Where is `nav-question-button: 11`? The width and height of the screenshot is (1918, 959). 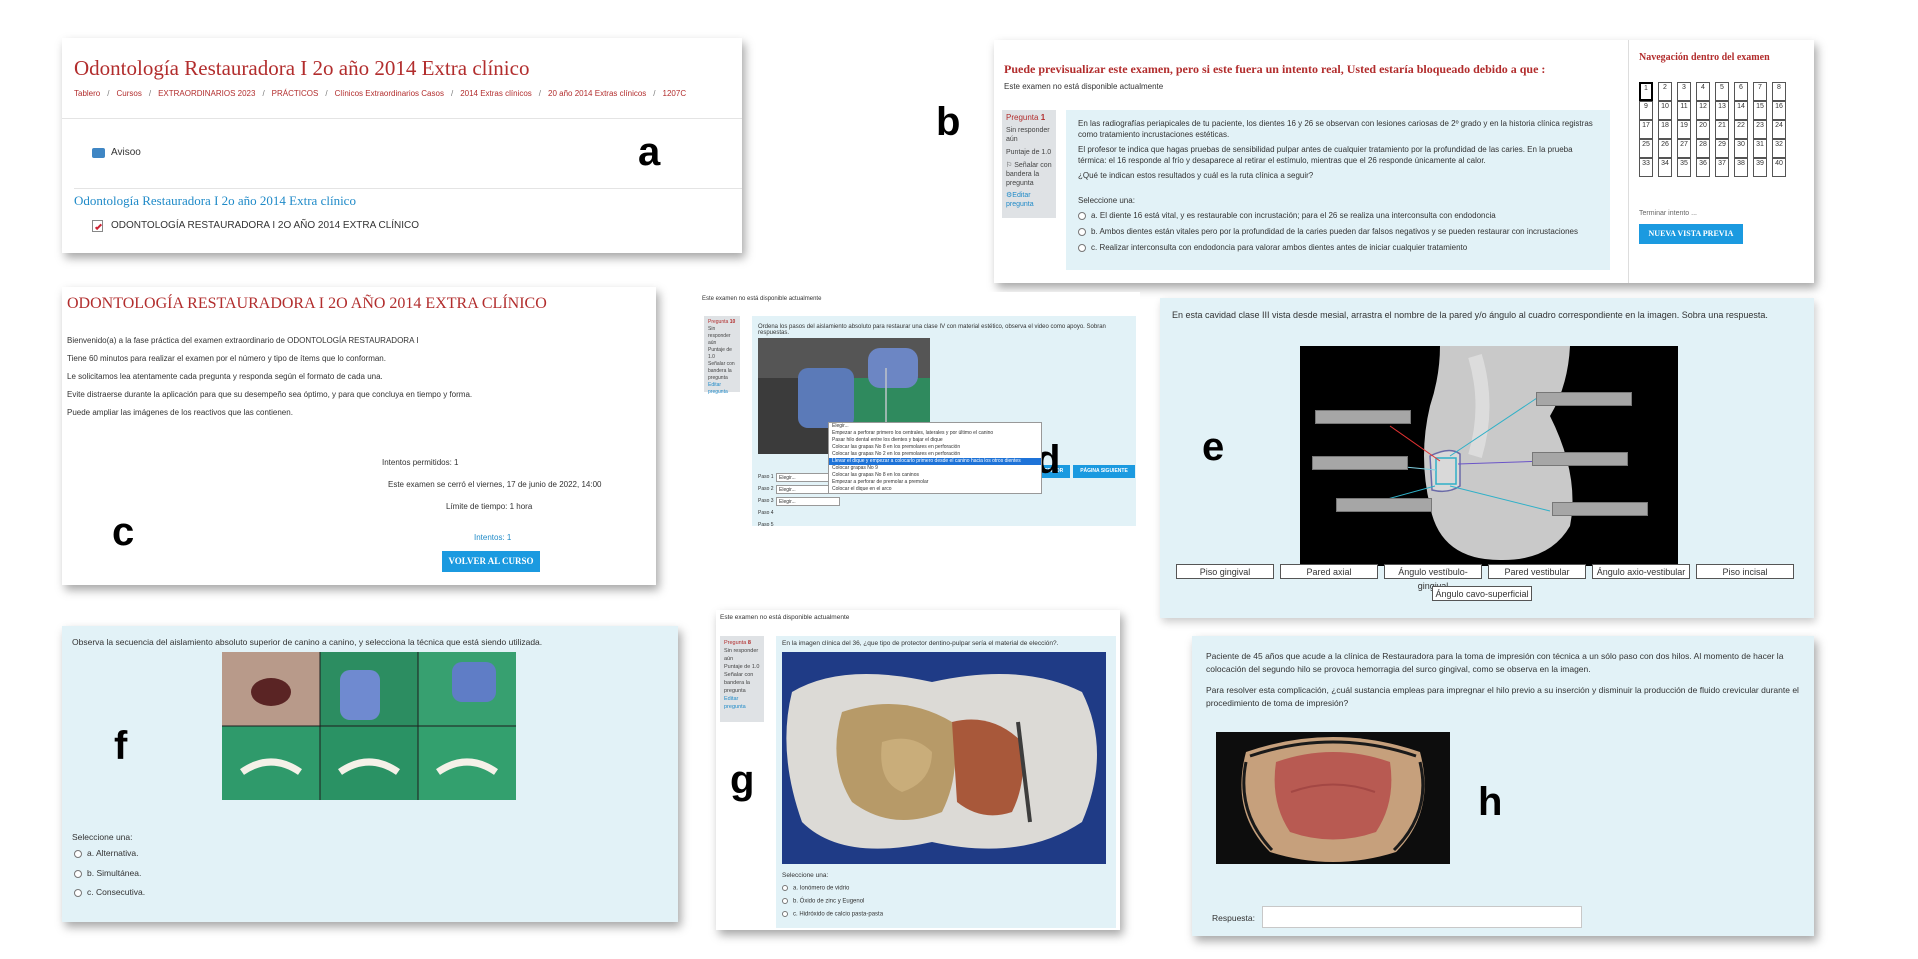
nav-question-button: 11 is located at coordinates (1684, 110).